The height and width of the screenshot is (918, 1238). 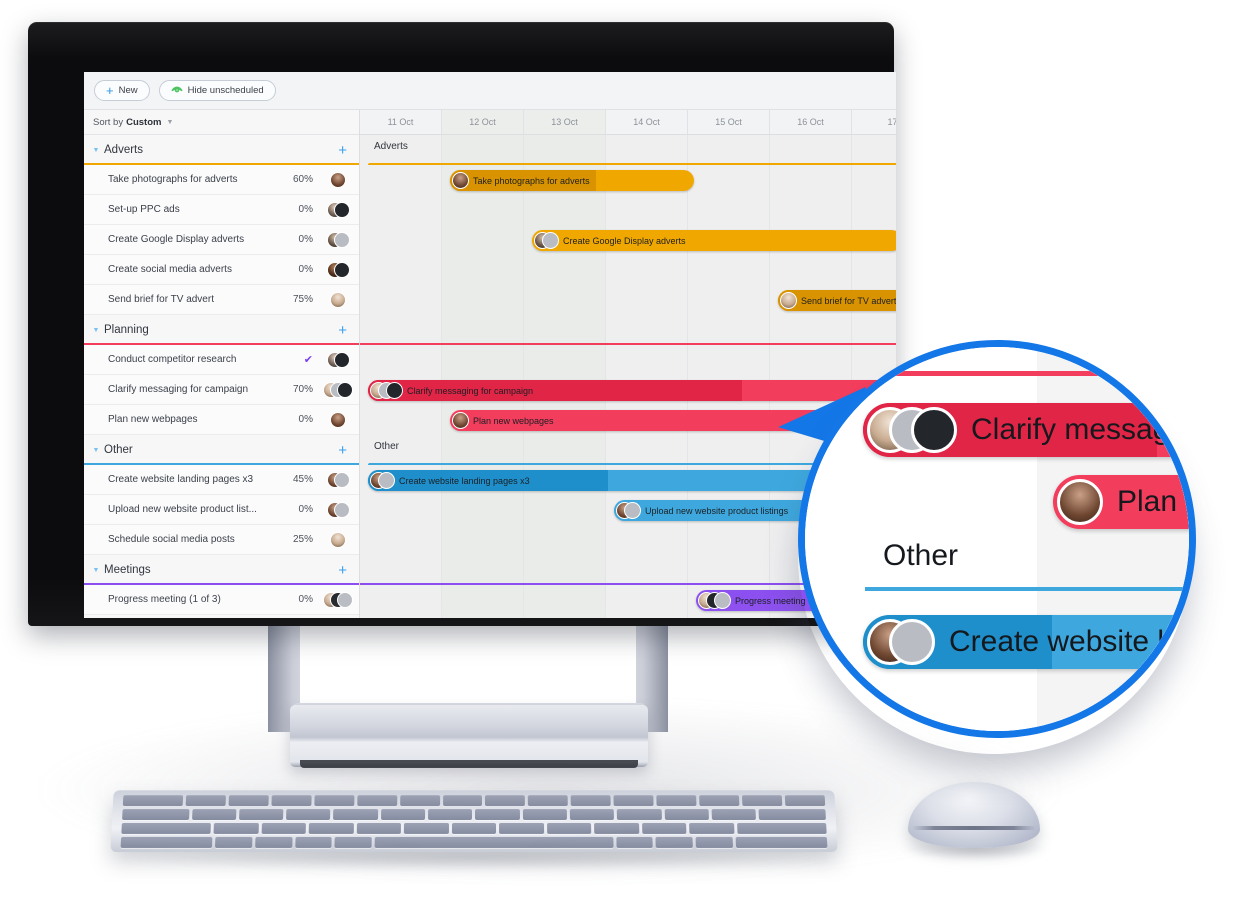 I want to click on group-header-adverts: ▼ Adverts +, so click(x=221, y=150).